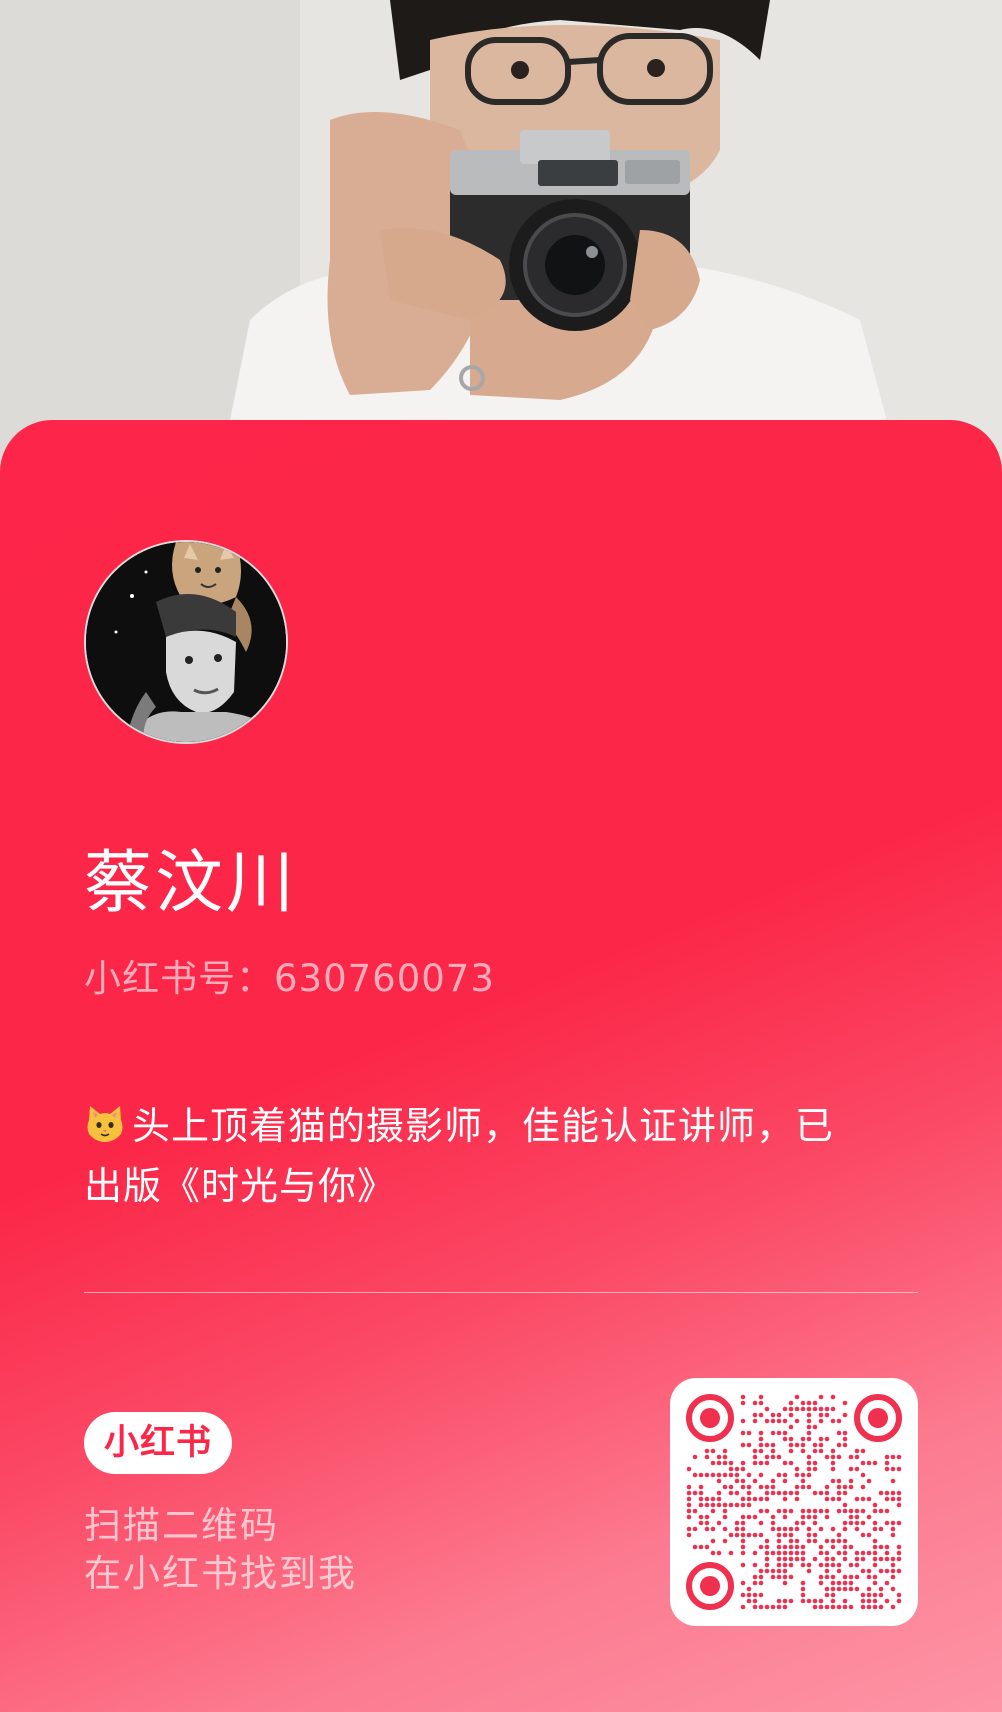 The height and width of the screenshot is (1712, 1002). I want to click on profile-id: 小红书号：630760073, so click(289, 978).